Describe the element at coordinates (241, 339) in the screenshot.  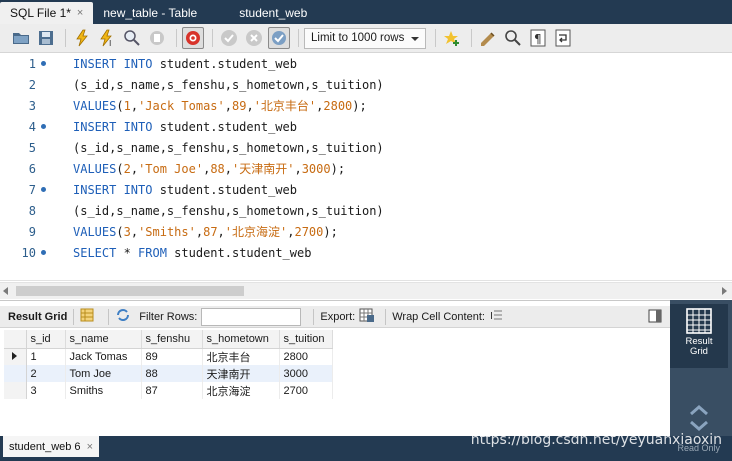
I see `column-header: s_hometown` at that location.